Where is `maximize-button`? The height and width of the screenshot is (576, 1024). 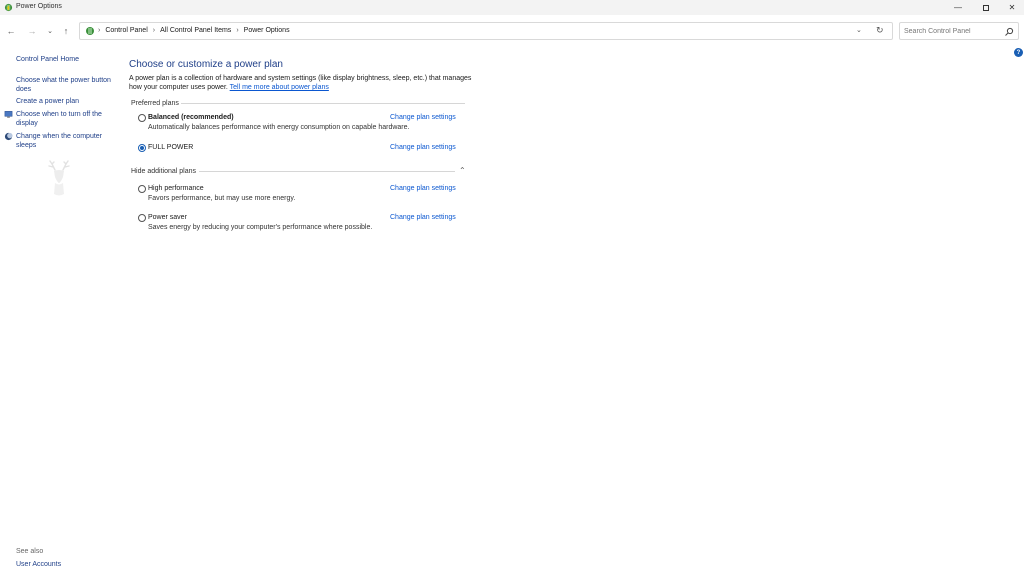 maximize-button is located at coordinates (986, 7).